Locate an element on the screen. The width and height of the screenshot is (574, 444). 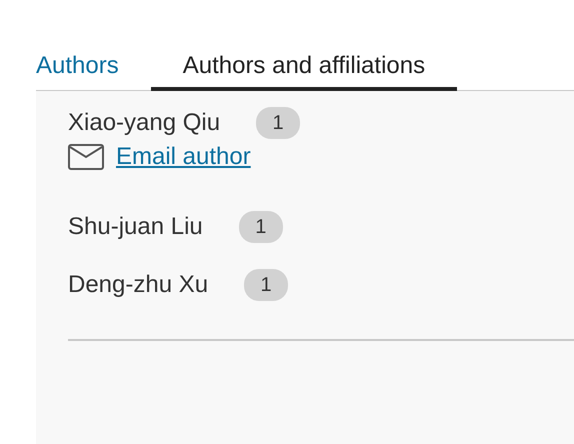
author-name: Shu-juan Liu is located at coordinates (135, 227).